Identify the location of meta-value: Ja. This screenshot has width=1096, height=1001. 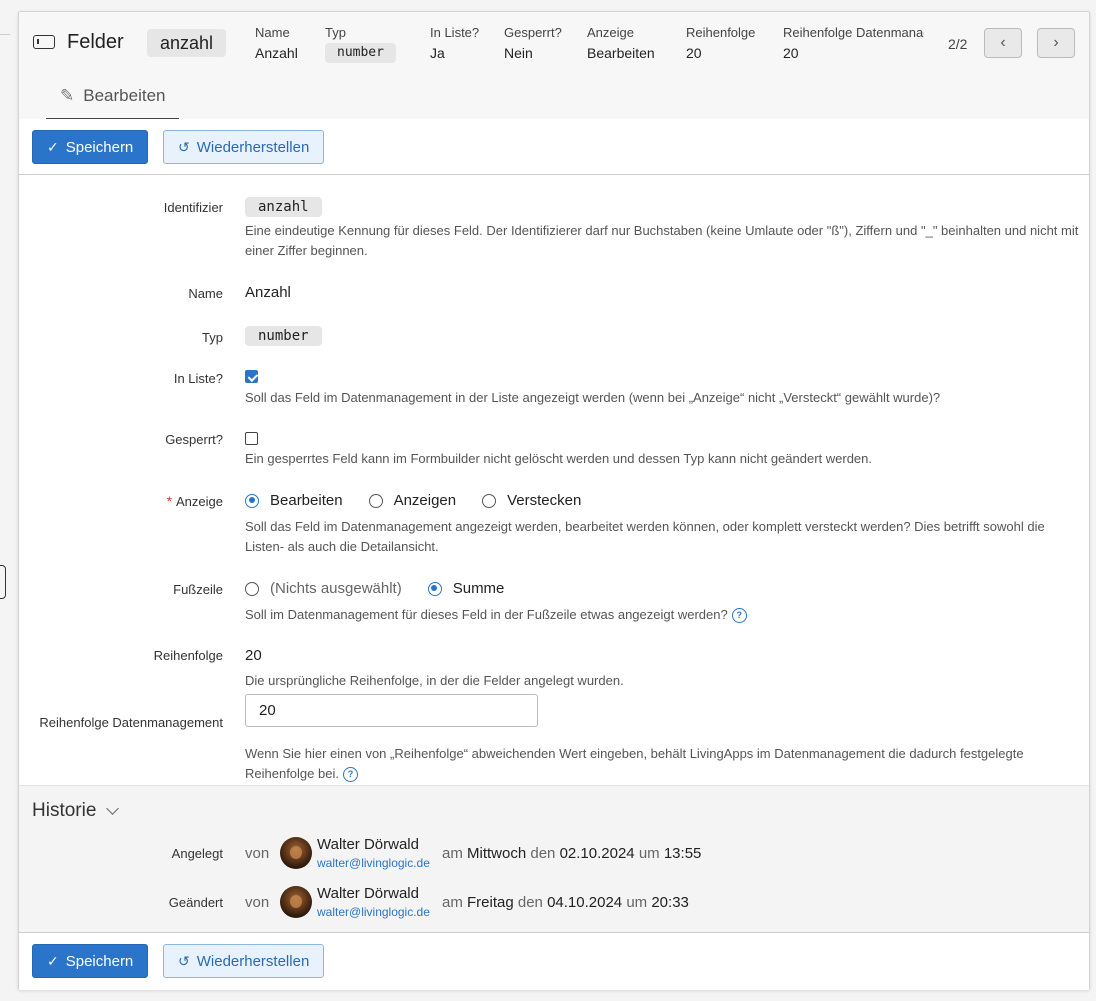
(437, 53).